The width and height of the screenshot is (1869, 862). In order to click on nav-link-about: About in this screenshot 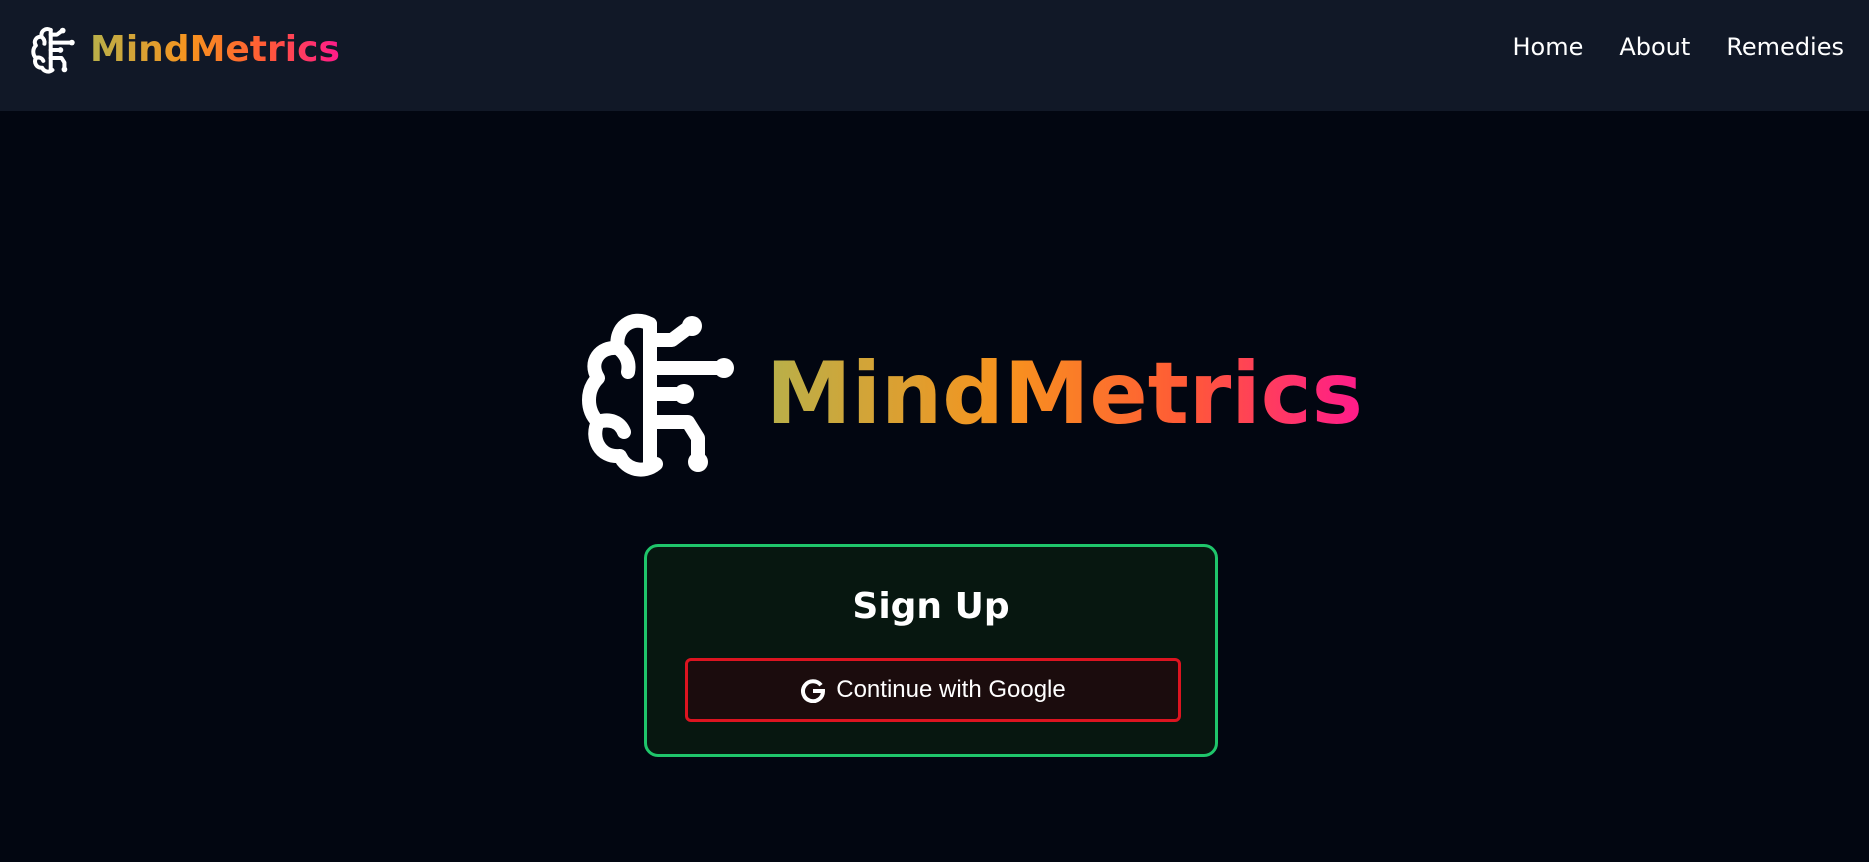, I will do `click(1654, 47)`.